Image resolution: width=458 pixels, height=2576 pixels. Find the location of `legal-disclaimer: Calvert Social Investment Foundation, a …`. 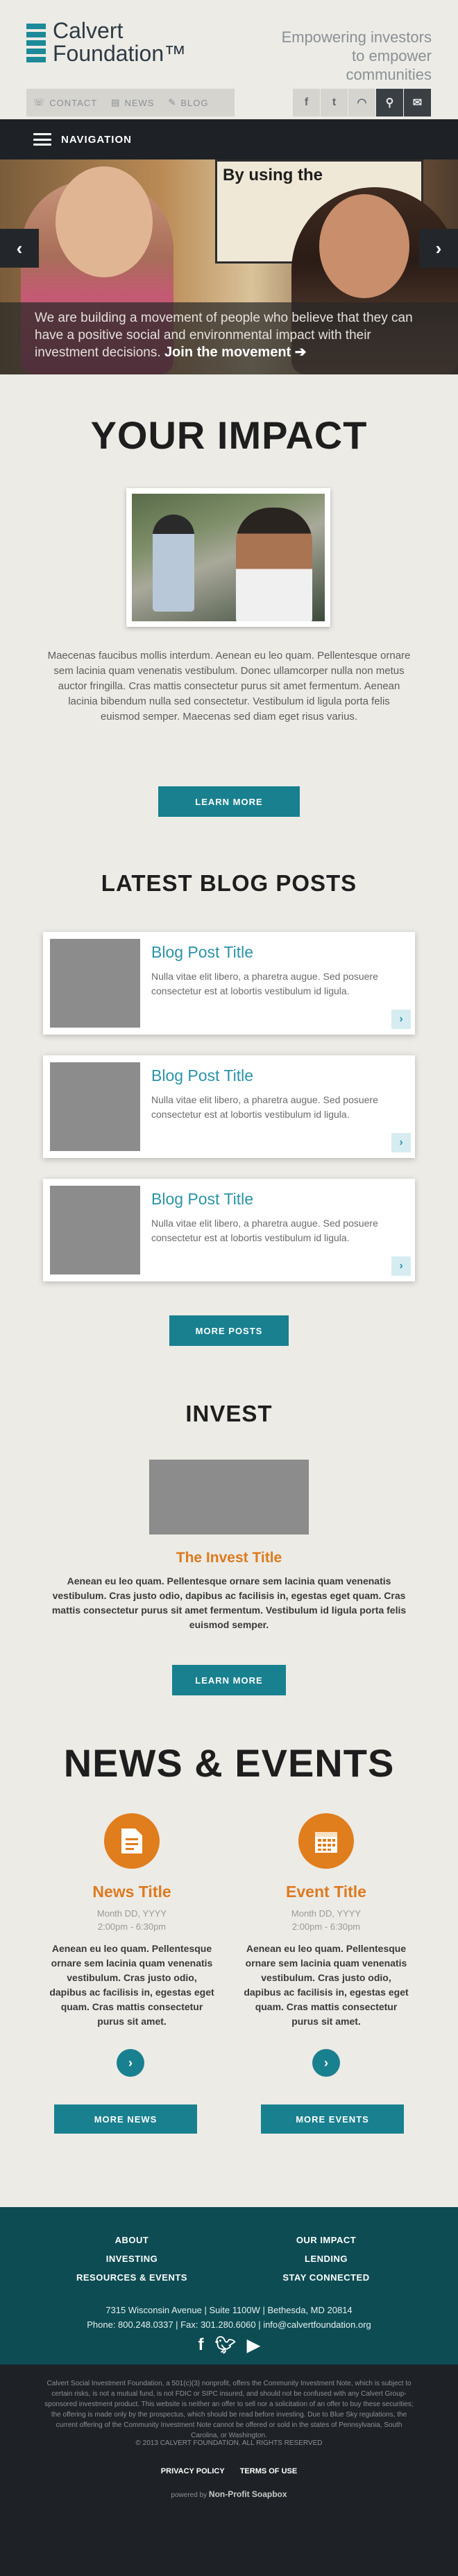

legal-disclaimer: Calvert Social Investment Foundation, a … is located at coordinates (229, 2409).